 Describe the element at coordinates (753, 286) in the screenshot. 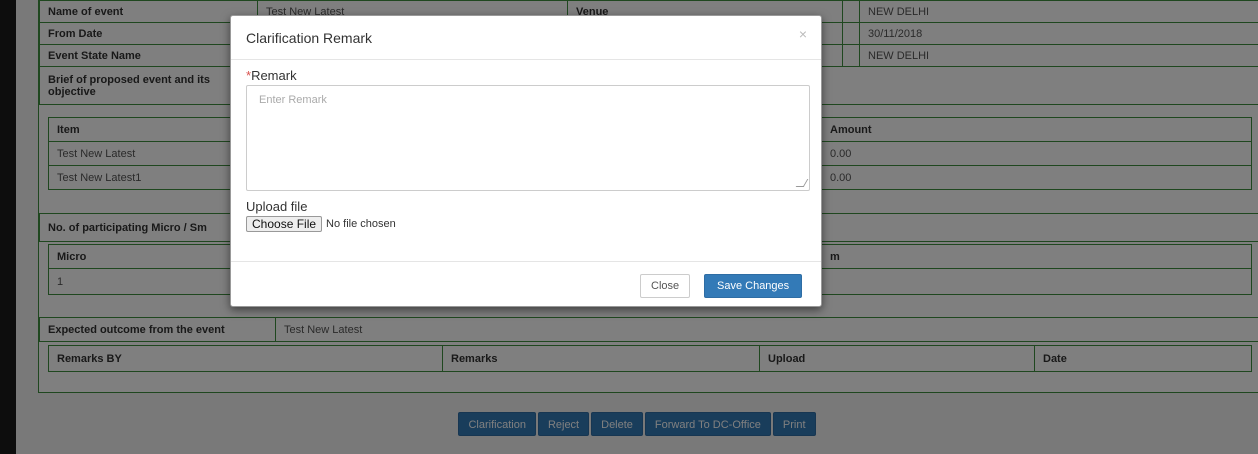

I see `save-changes-button: Save Changes` at that location.